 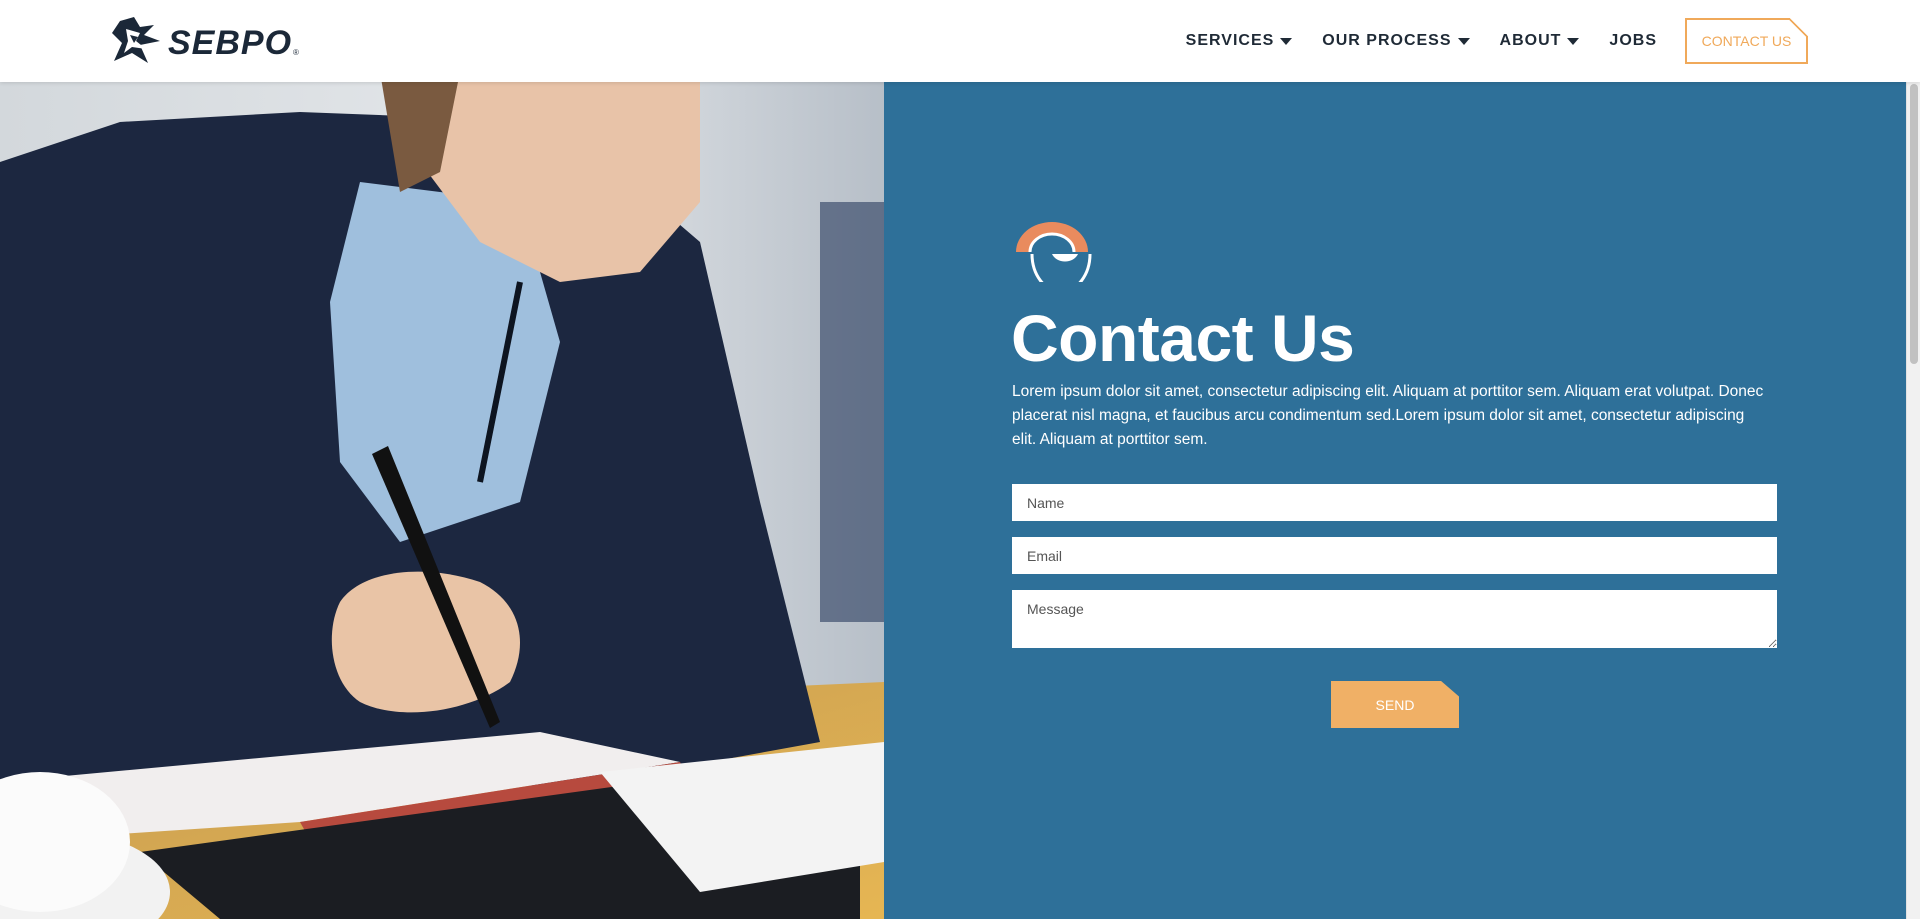 What do you see at coordinates (1913, 500) in the screenshot?
I see `page-scrollbar` at bounding box center [1913, 500].